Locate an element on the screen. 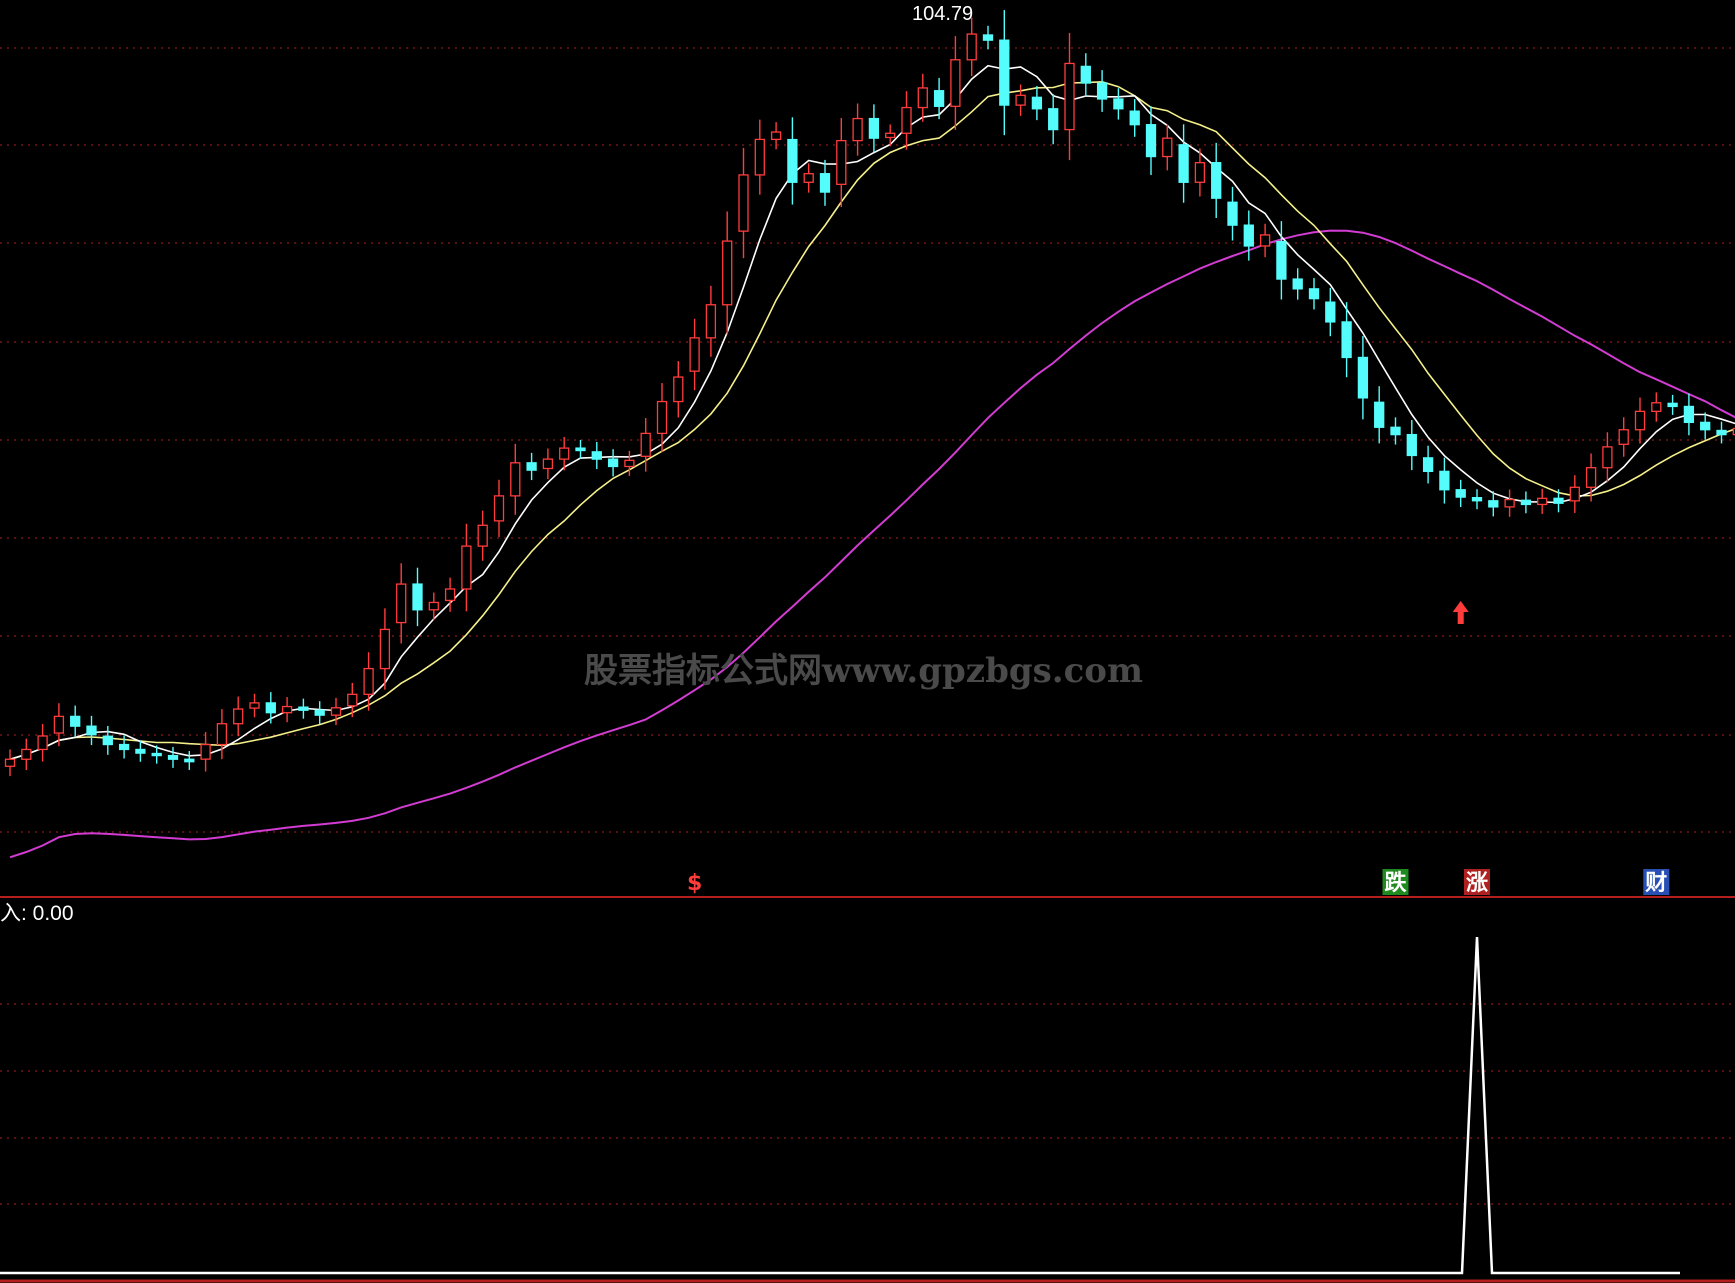 This screenshot has width=1735, height=1283. signal-marker-label: 财 is located at coordinates (1656, 883).